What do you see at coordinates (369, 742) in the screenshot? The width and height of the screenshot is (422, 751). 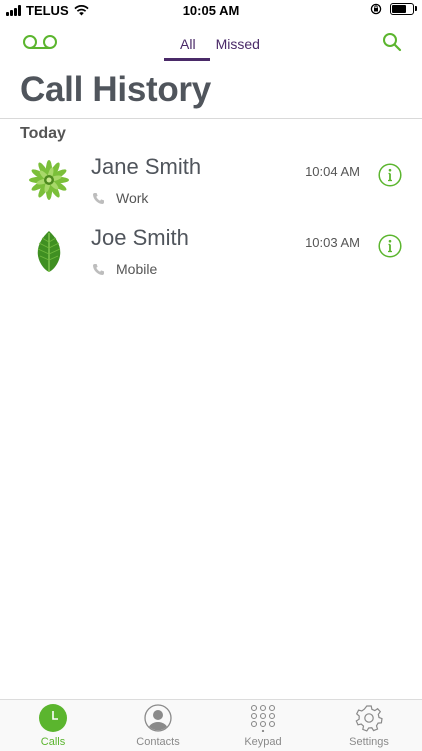 I see `tab-label: Settings` at bounding box center [369, 742].